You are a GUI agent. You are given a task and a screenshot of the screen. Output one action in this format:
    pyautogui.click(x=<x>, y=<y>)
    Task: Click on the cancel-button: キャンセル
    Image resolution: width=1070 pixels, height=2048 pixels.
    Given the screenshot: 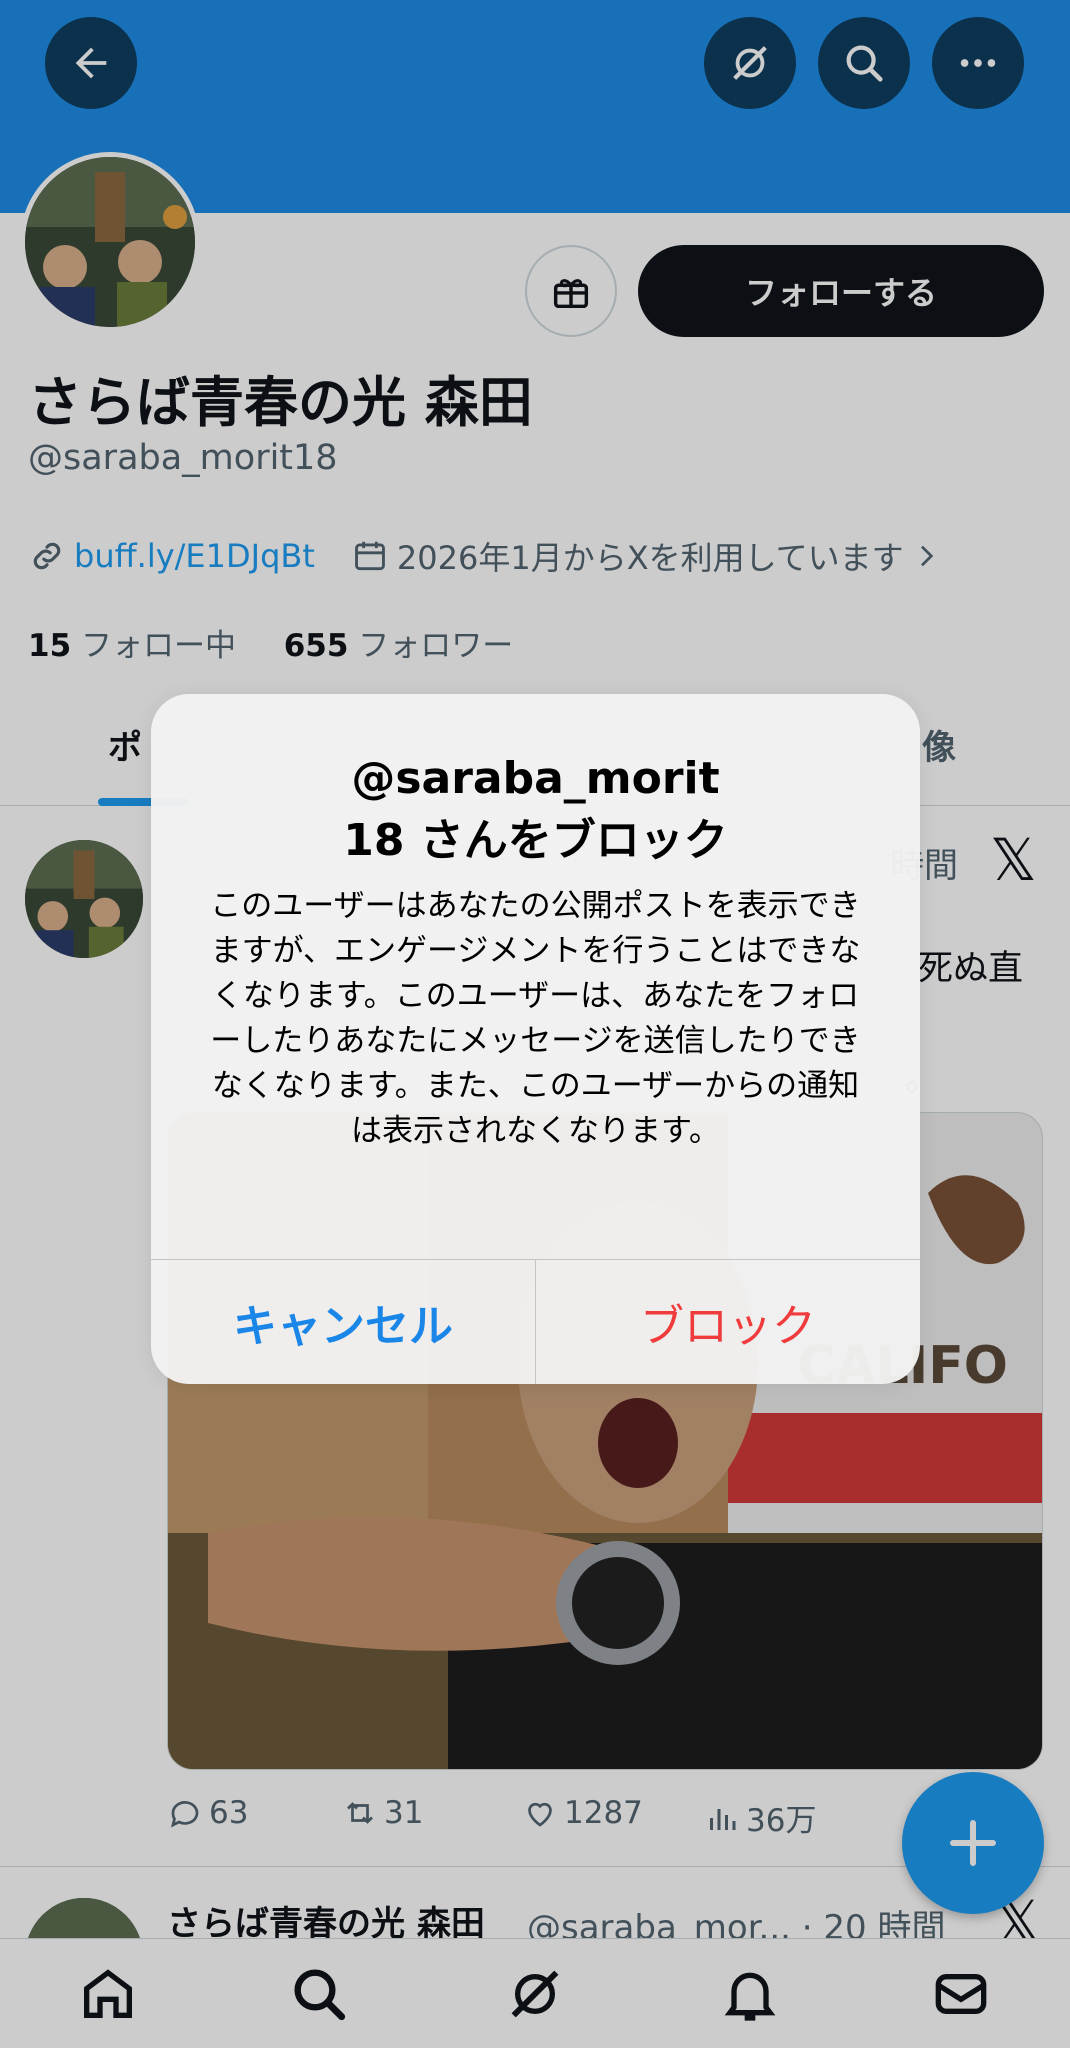 What is the action you would take?
    pyautogui.click(x=343, y=1322)
    